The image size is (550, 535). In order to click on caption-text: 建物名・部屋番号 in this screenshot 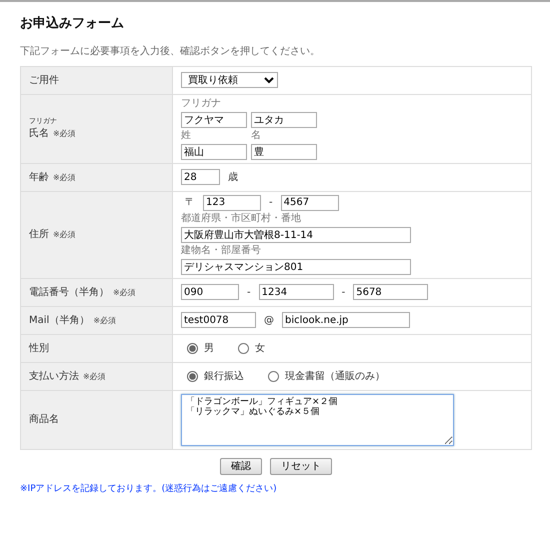, I will do `click(221, 250)`.